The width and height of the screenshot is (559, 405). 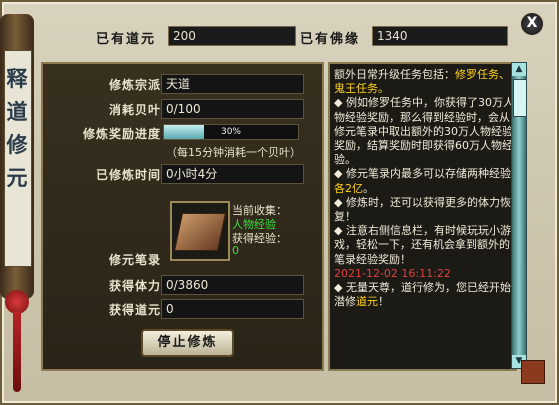 What do you see at coordinates (422, 82) in the screenshot?
I see `log-line: 额外日常升级任务包括：修罗任务、鬼王任务。` at bounding box center [422, 82].